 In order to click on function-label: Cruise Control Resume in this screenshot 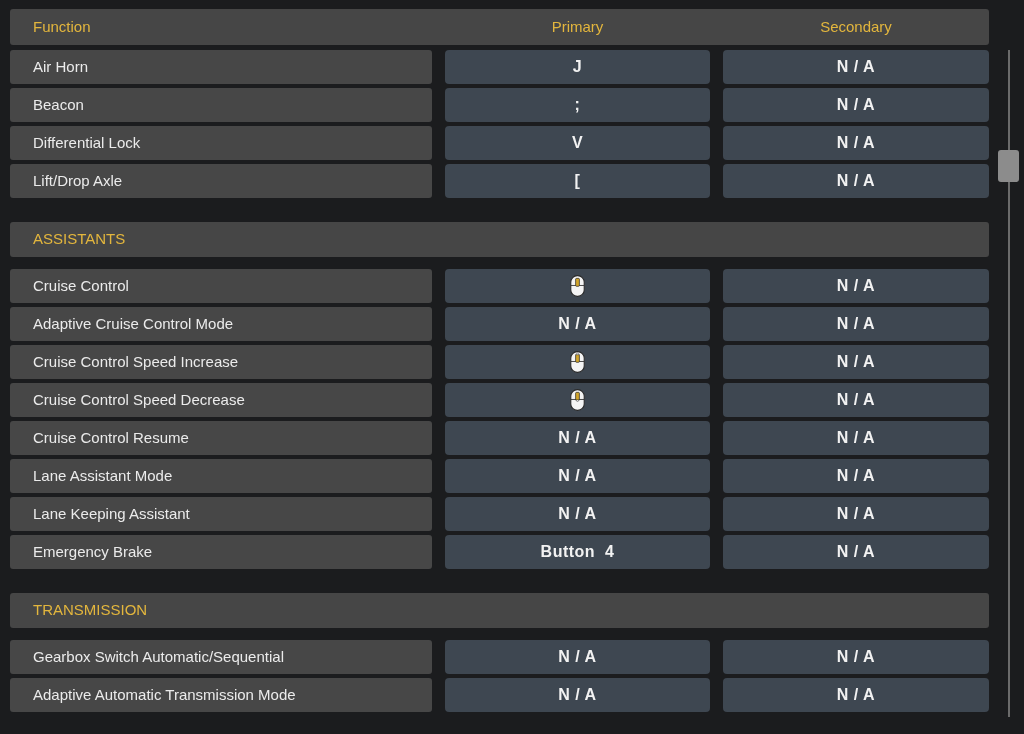, I will do `click(221, 438)`.